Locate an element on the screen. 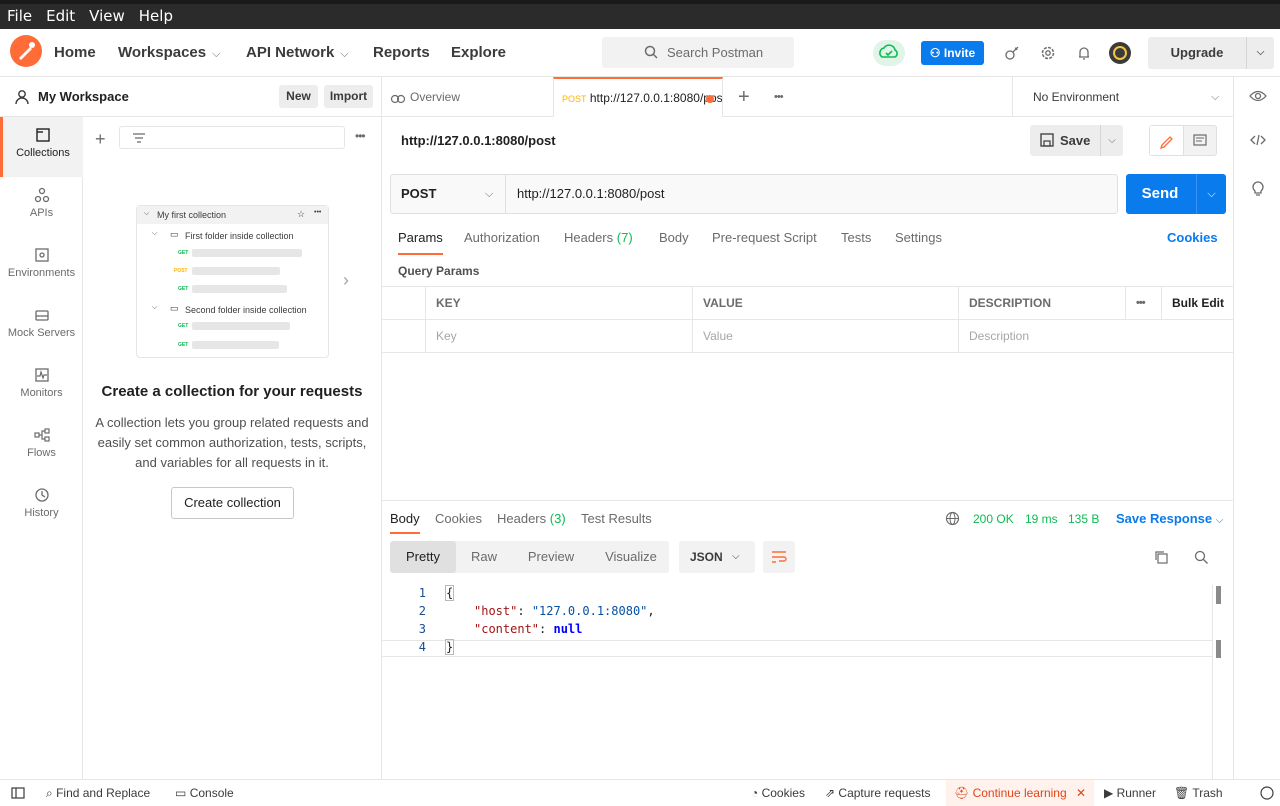 This screenshot has height=806, width=1280. filter-icon is located at coordinates (139, 138).